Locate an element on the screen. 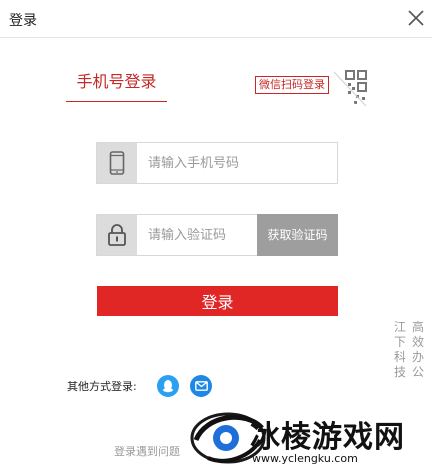 The image size is (432, 469). login-trouble-link: 登录遇到问题 is located at coordinates (147, 451).